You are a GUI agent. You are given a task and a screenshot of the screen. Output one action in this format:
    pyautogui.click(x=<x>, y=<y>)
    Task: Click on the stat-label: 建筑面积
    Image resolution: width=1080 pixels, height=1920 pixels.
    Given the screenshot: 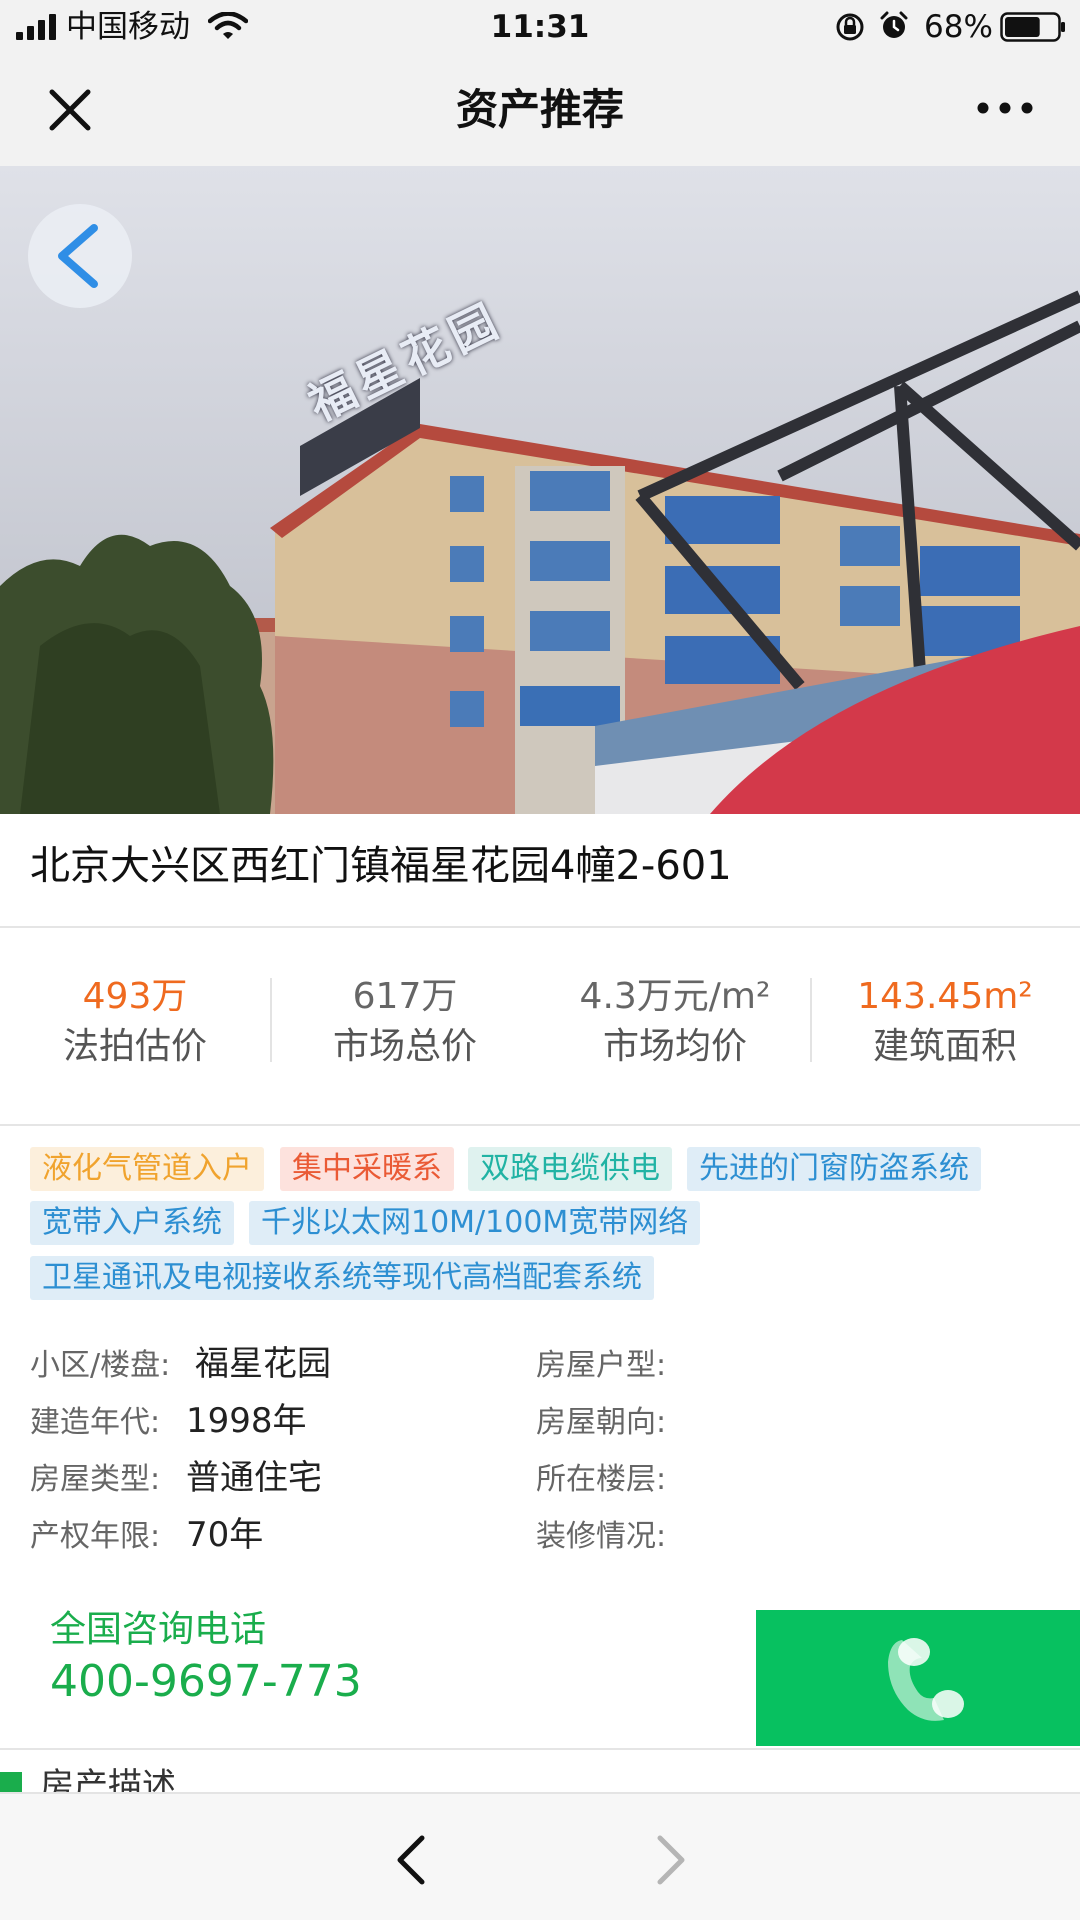 What is the action you would take?
    pyautogui.click(x=944, y=1046)
    